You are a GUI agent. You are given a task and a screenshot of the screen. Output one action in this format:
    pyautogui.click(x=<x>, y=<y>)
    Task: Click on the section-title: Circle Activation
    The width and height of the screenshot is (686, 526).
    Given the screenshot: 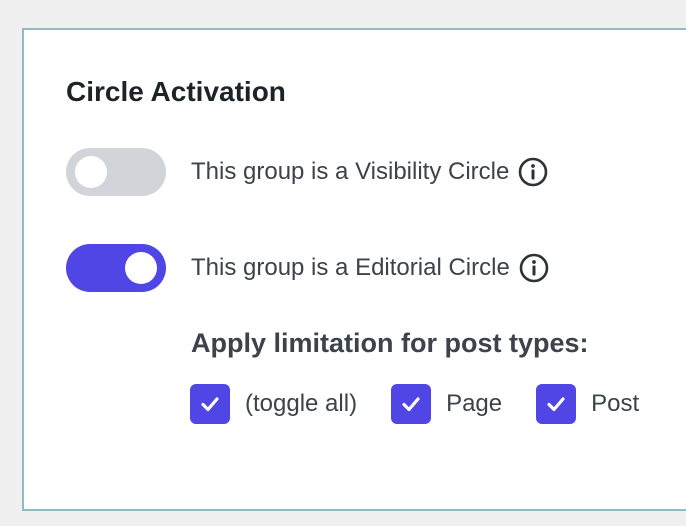 What is the action you would take?
    pyautogui.click(x=176, y=91)
    